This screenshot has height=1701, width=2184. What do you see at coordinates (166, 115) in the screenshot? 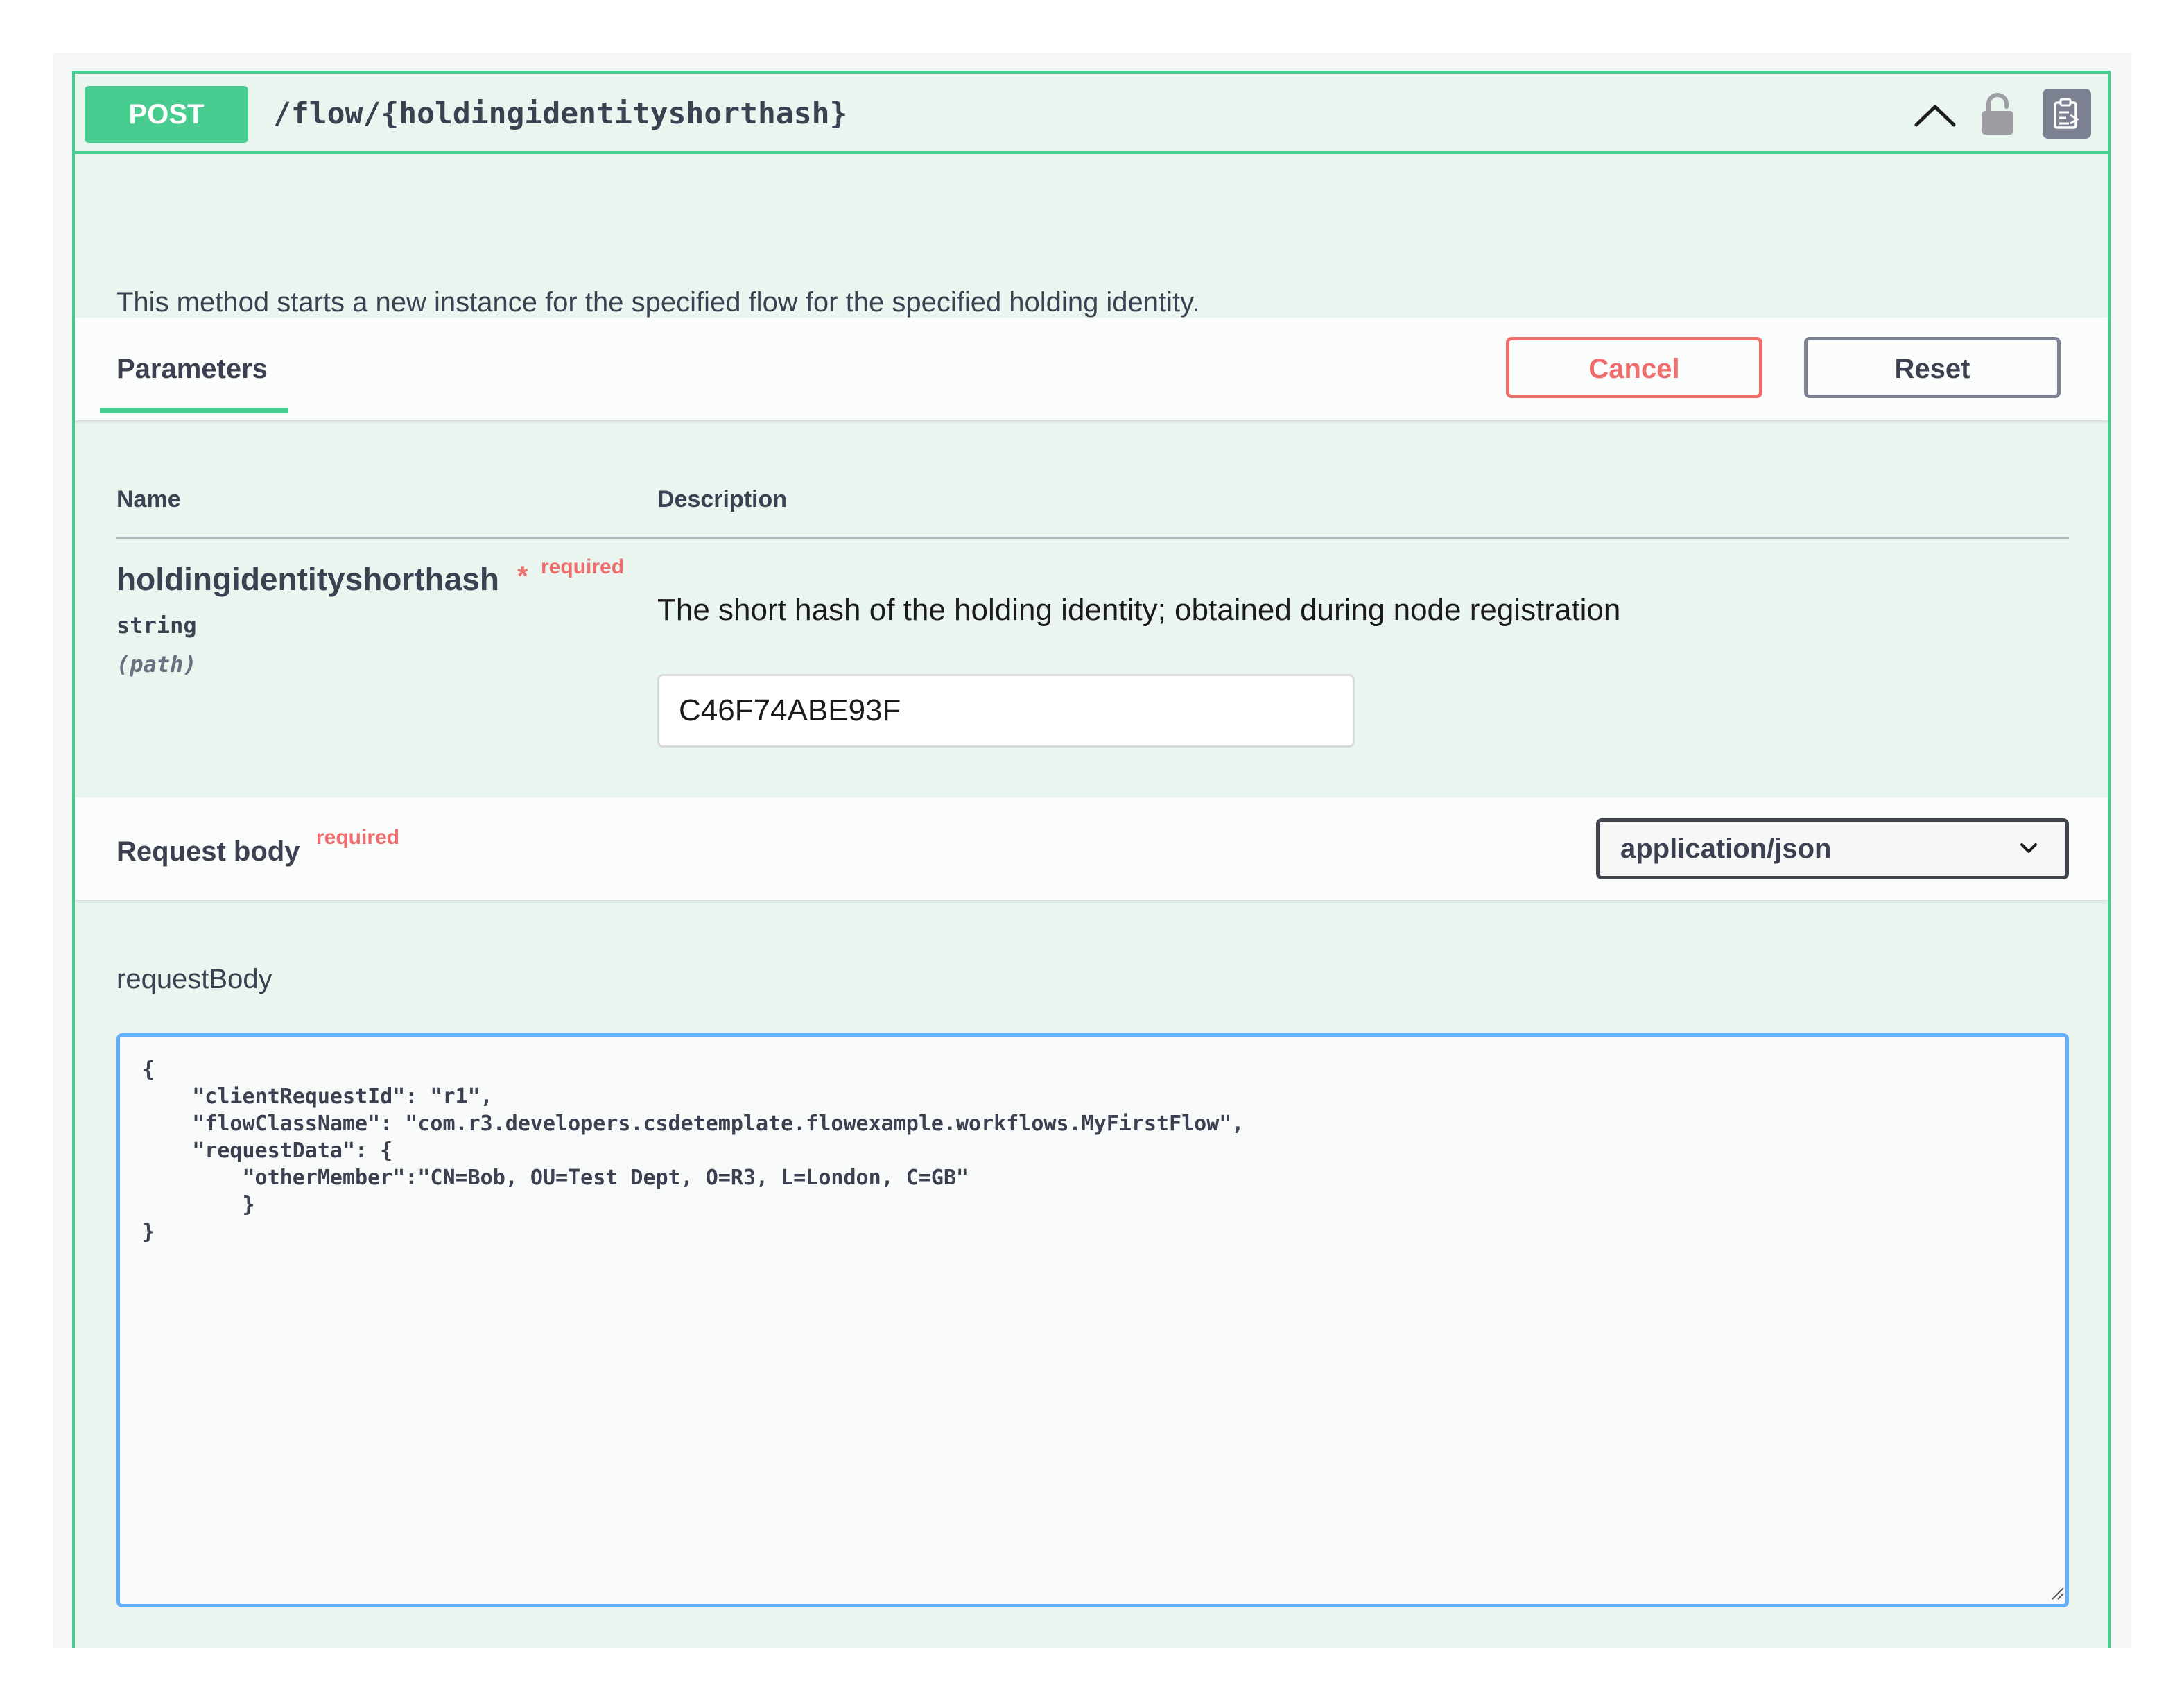
I see `method-badge: POST` at bounding box center [166, 115].